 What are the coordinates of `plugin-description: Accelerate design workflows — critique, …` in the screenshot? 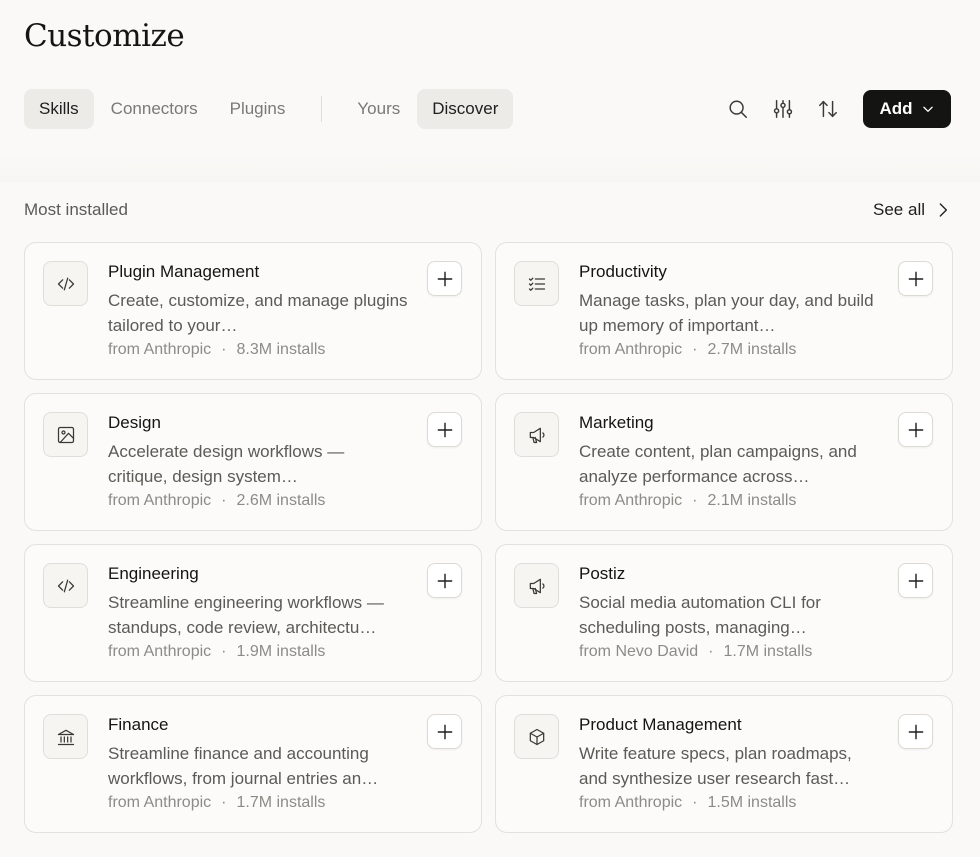 It's located at (226, 464).